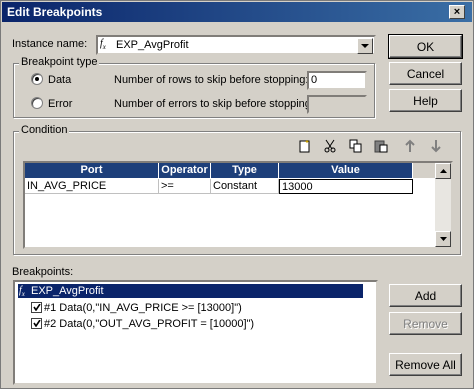 The image size is (474, 389). I want to click on error-radio, so click(37, 103).